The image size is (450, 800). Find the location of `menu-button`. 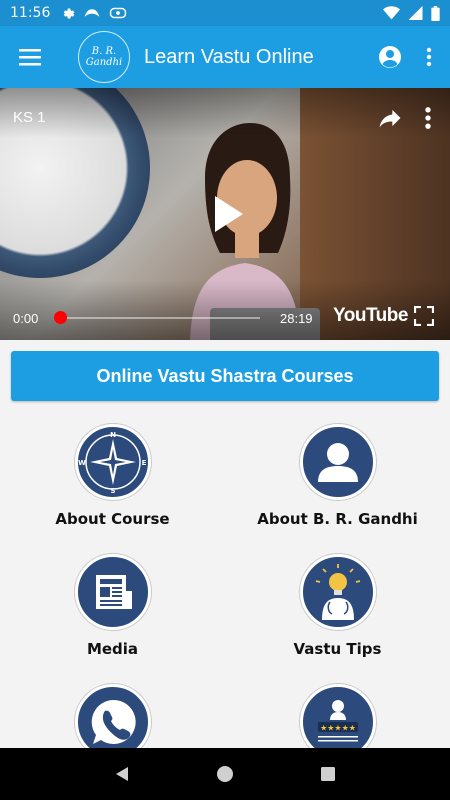

menu-button is located at coordinates (30, 57).